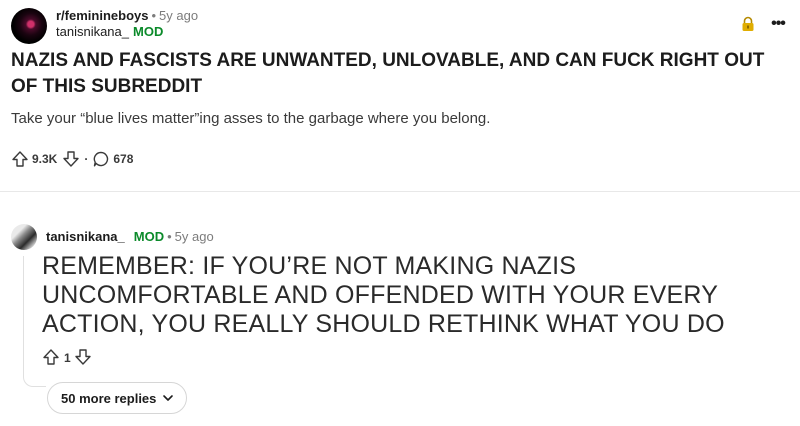 The width and height of the screenshot is (800, 426). What do you see at coordinates (101, 159) in the screenshot?
I see `comment-icon` at bounding box center [101, 159].